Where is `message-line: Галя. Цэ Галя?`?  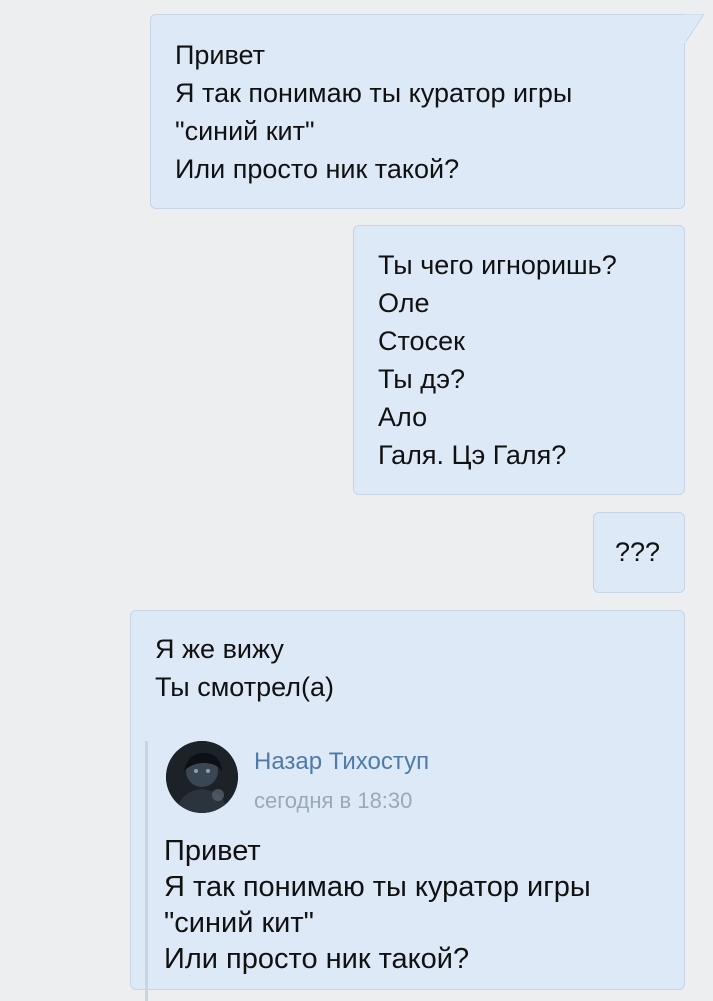
message-line: Галя. Цэ Галя? is located at coordinates (472, 455).